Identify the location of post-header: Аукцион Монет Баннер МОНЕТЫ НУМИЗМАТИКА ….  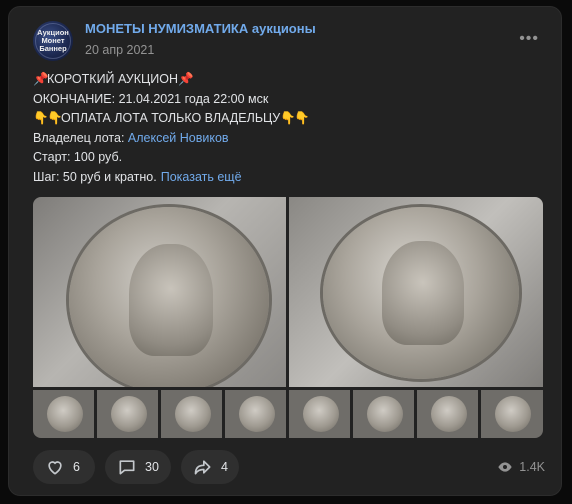
(290, 43).